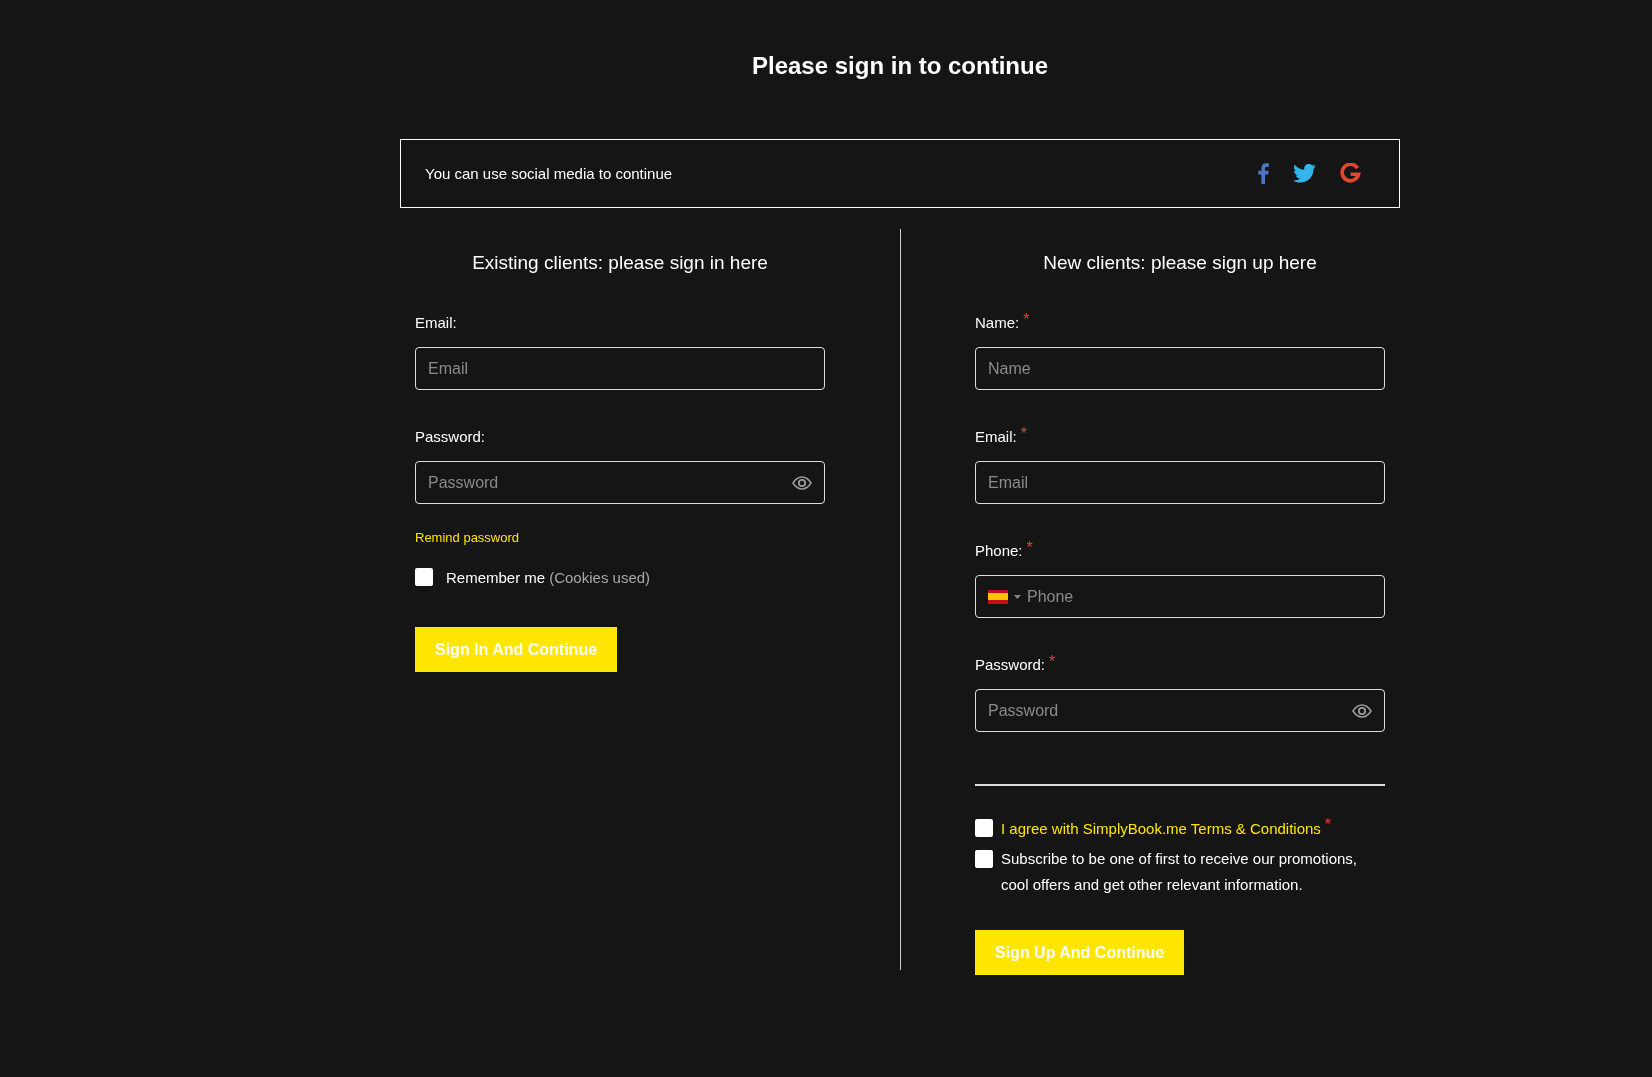  I want to click on page-title: Please sign in to continue, so click(900, 66).